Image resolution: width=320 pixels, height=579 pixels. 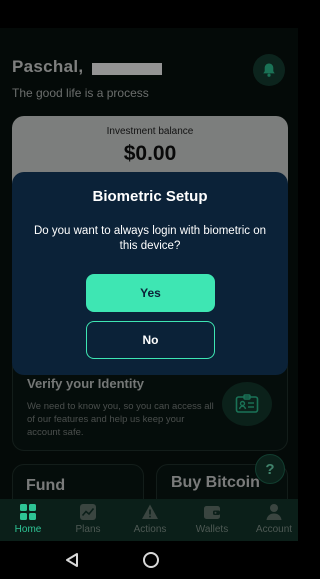 What do you see at coordinates (150, 529) in the screenshot?
I see `tab-actions-label: Actions` at bounding box center [150, 529].